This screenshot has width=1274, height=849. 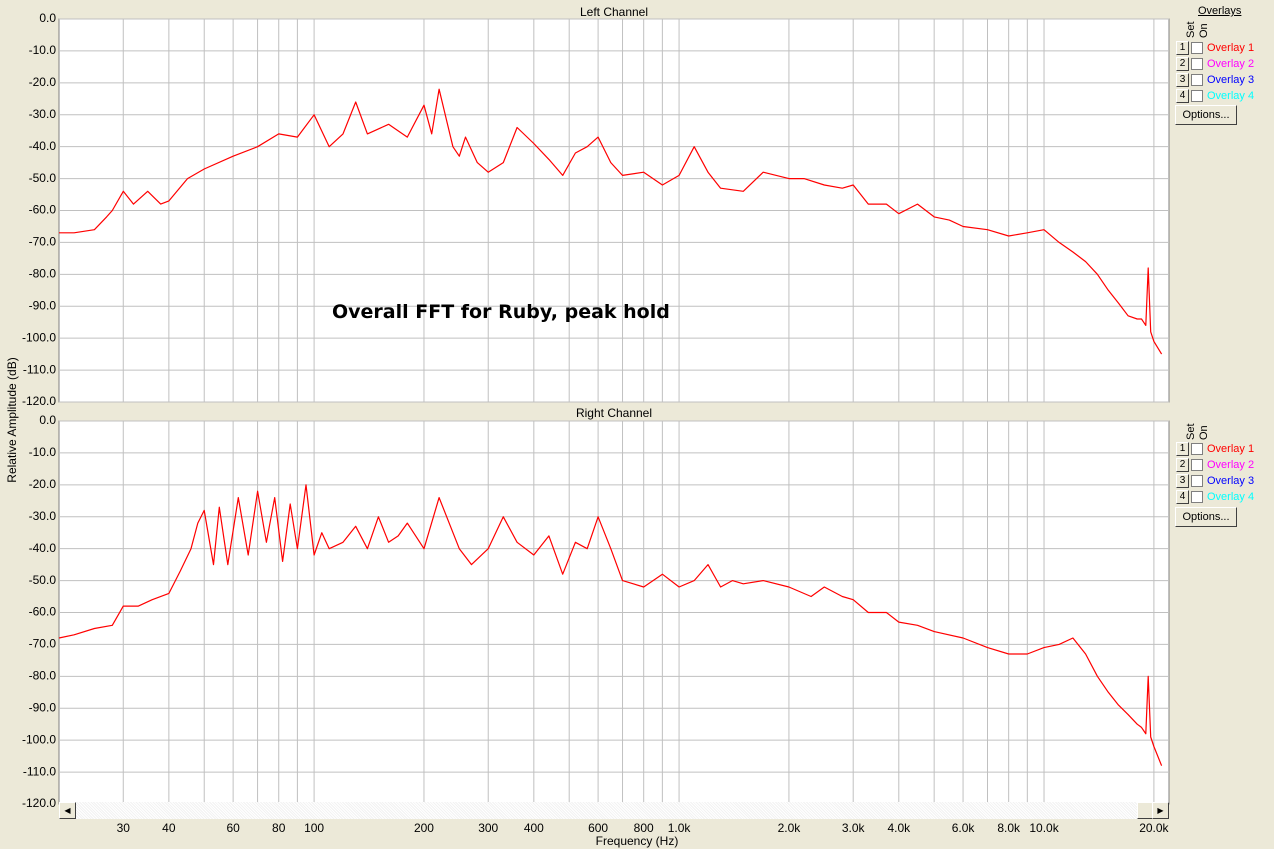 What do you see at coordinates (854, 828) in the screenshot?
I see `x-tick-label: 3.0k` at bounding box center [854, 828].